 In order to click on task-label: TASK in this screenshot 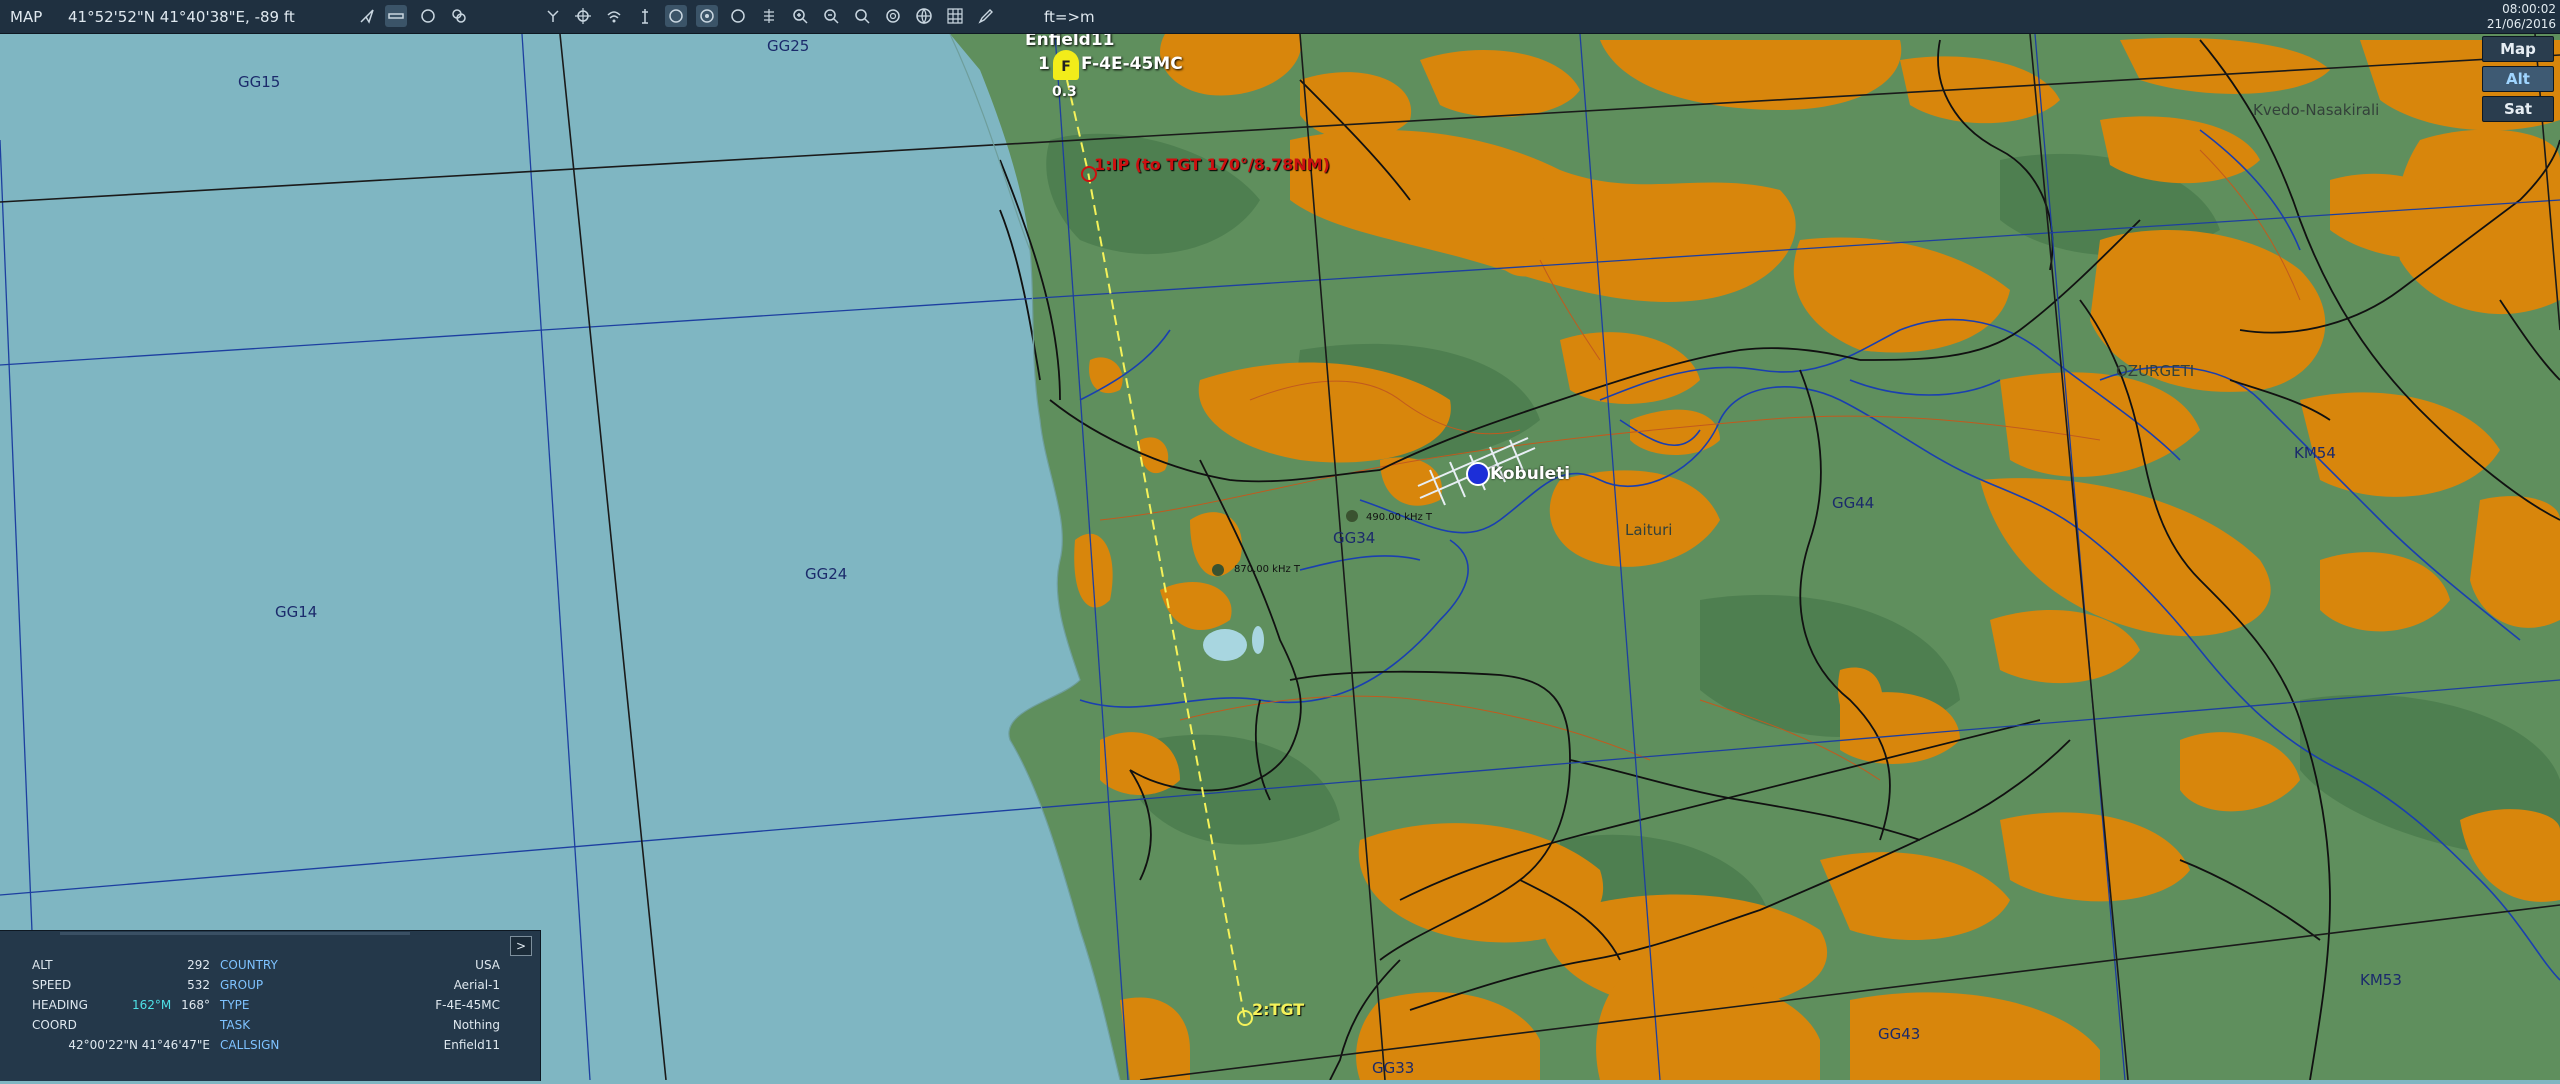, I will do `click(235, 1025)`.